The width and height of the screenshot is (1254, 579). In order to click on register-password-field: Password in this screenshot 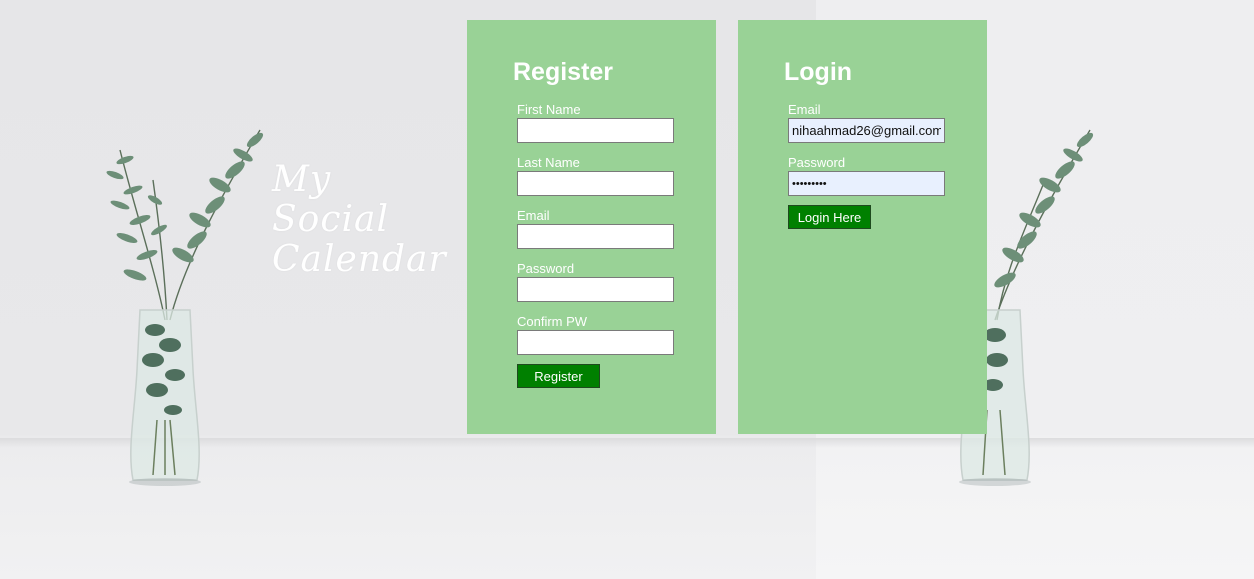, I will do `click(595, 281)`.